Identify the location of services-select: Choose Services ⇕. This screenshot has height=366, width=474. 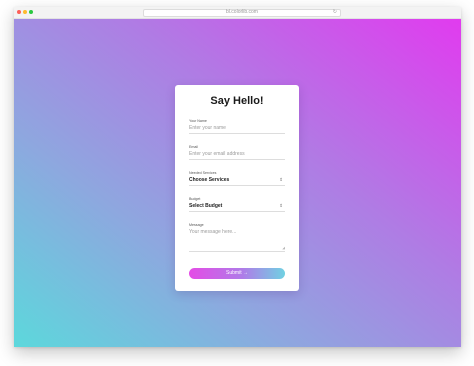
(237, 181).